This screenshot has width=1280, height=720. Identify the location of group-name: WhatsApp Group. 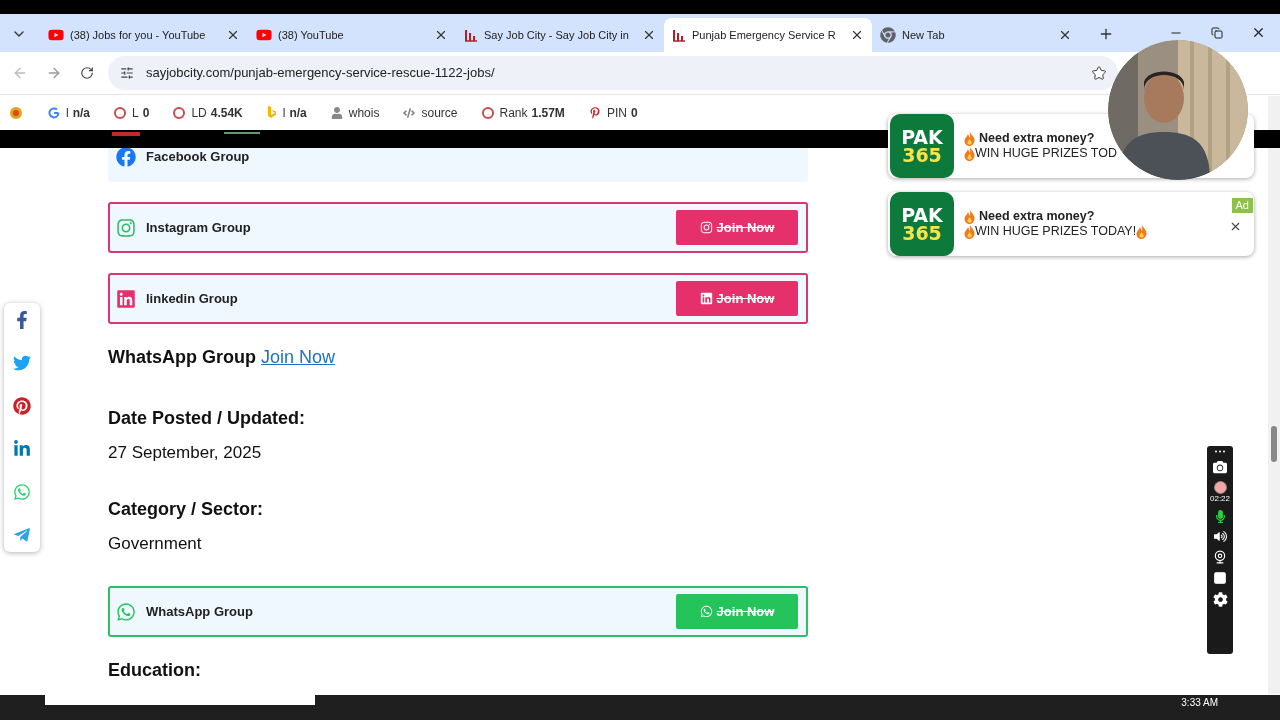
(199, 611).